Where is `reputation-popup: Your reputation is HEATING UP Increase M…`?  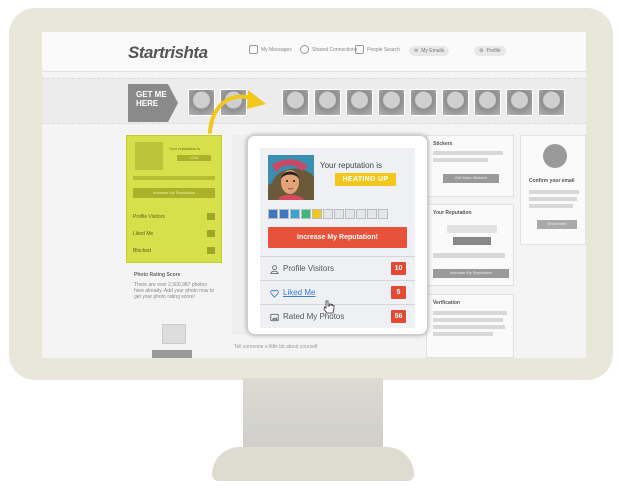
reputation-popup: Your reputation is HEATING UP Increase M… is located at coordinates (337, 235).